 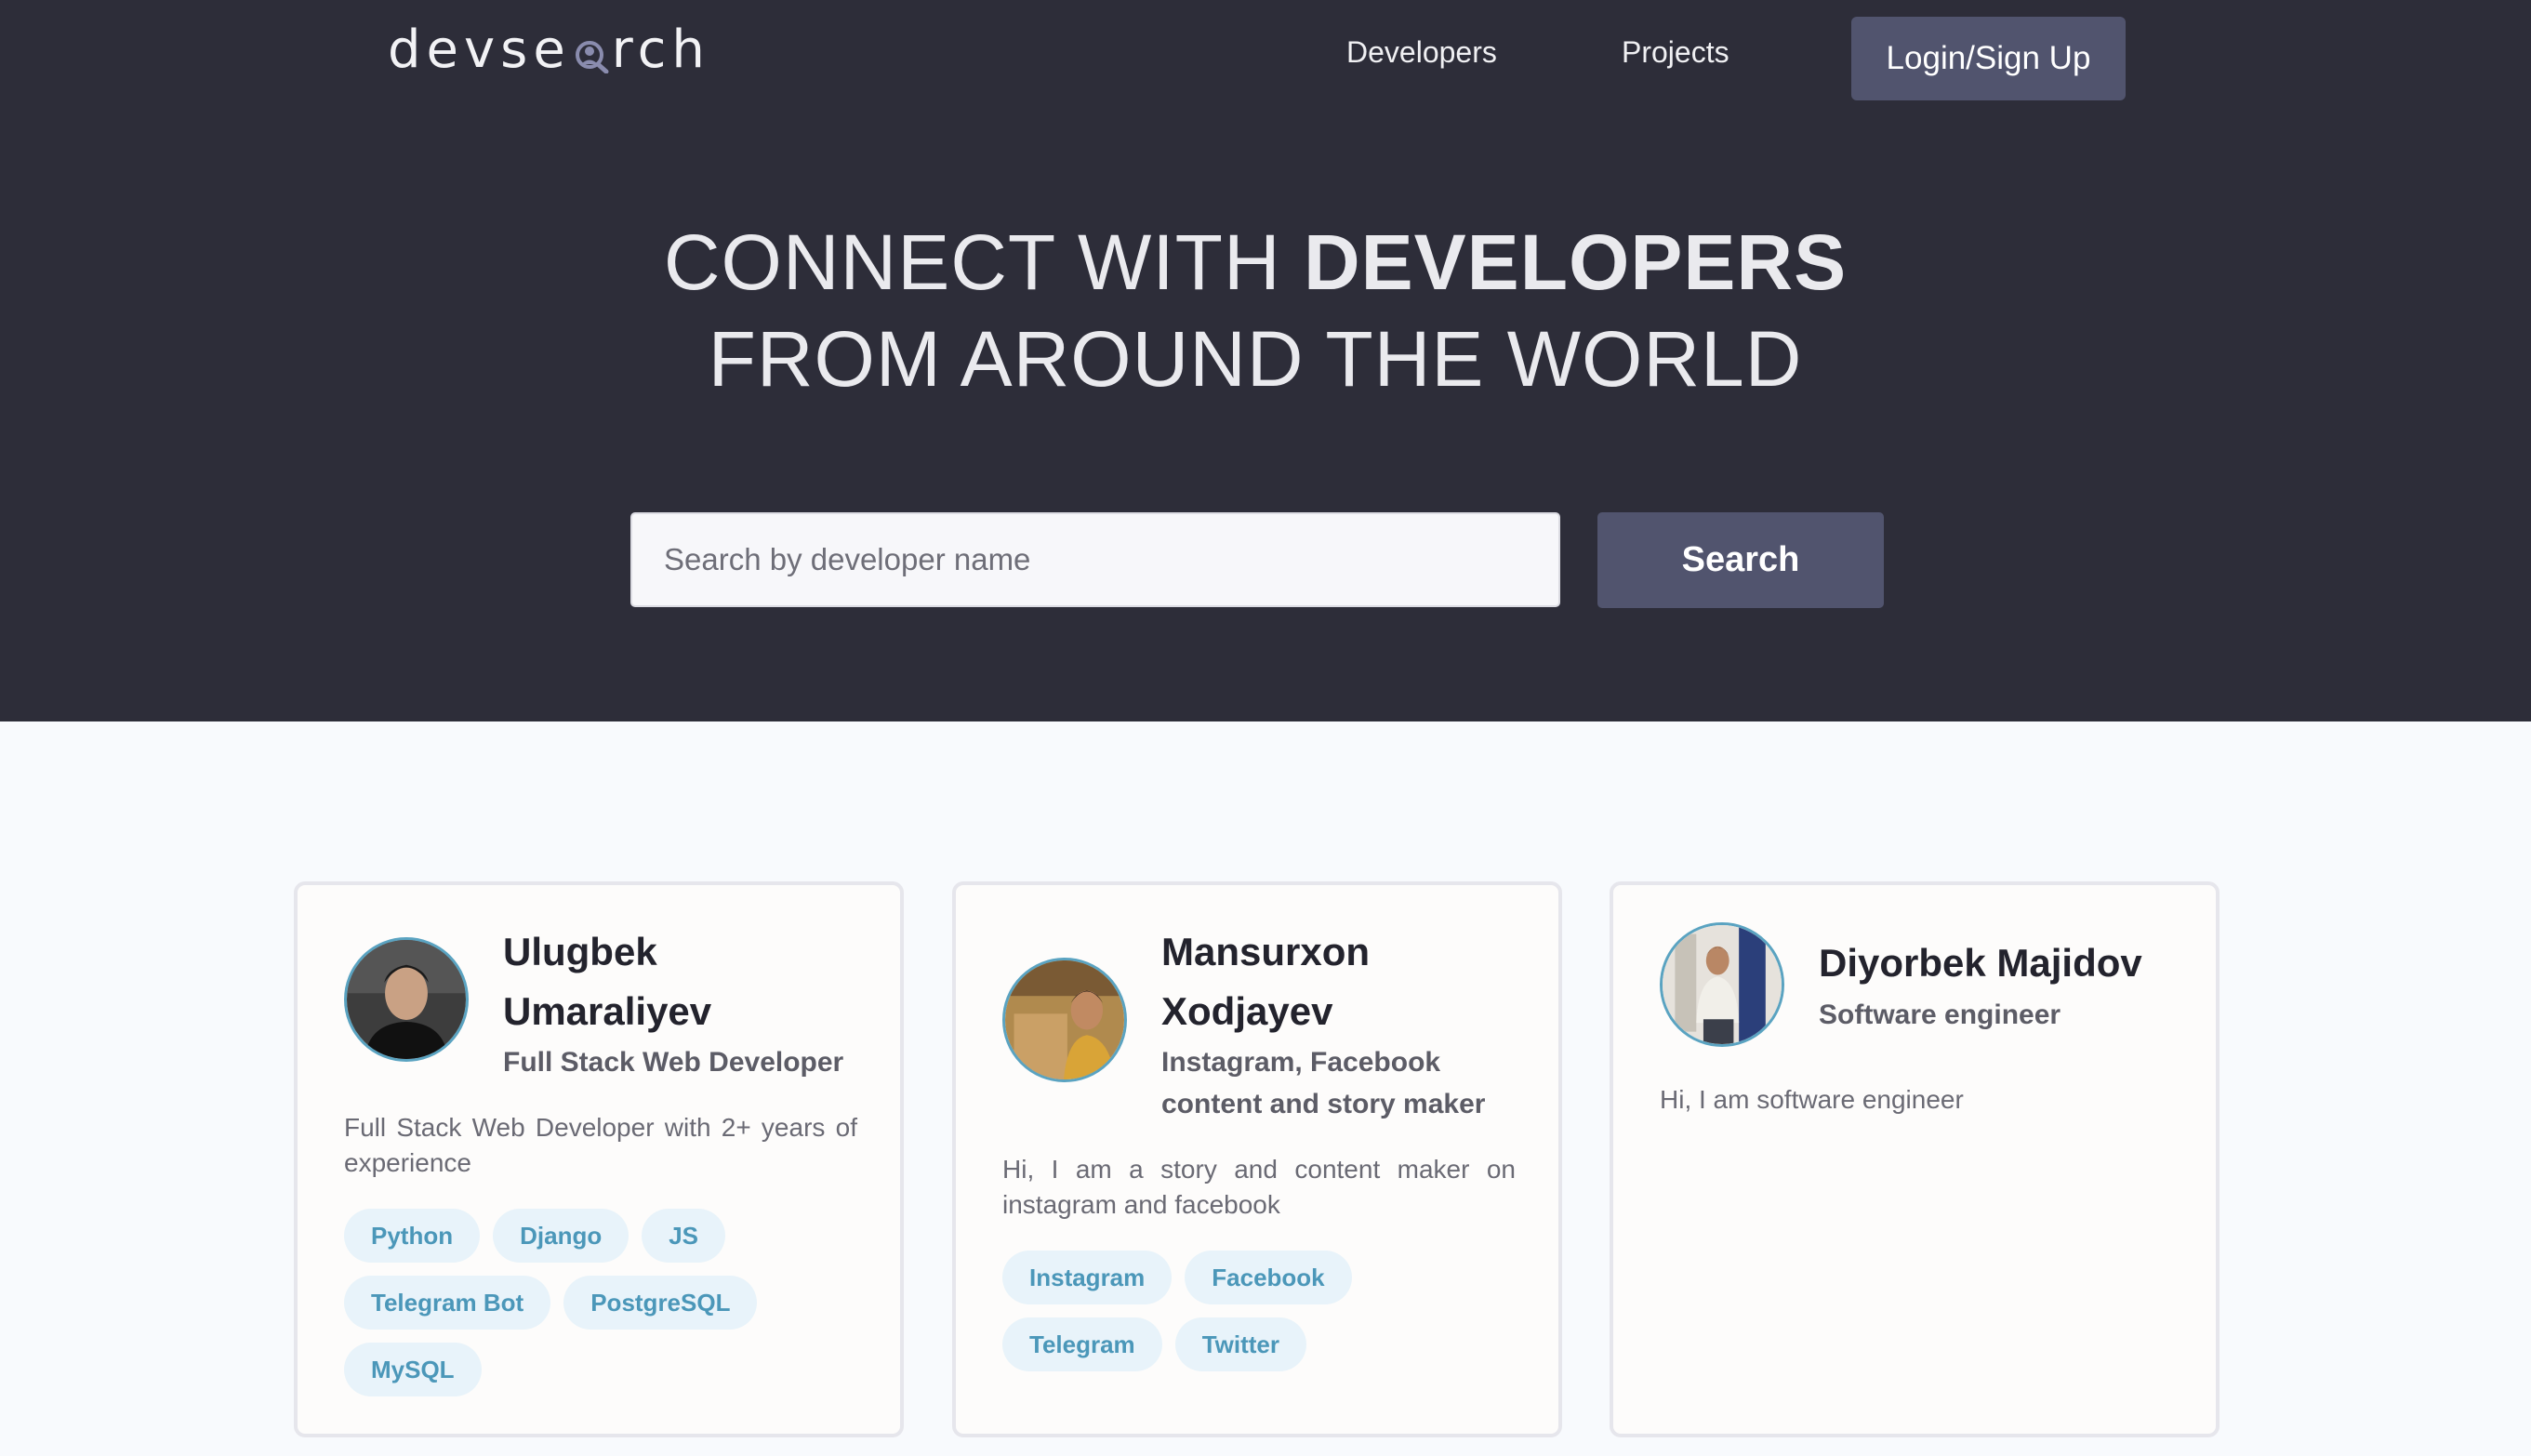 What do you see at coordinates (1421, 52) in the screenshot?
I see `nav-developers-link: Developers` at bounding box center [1421, 52].